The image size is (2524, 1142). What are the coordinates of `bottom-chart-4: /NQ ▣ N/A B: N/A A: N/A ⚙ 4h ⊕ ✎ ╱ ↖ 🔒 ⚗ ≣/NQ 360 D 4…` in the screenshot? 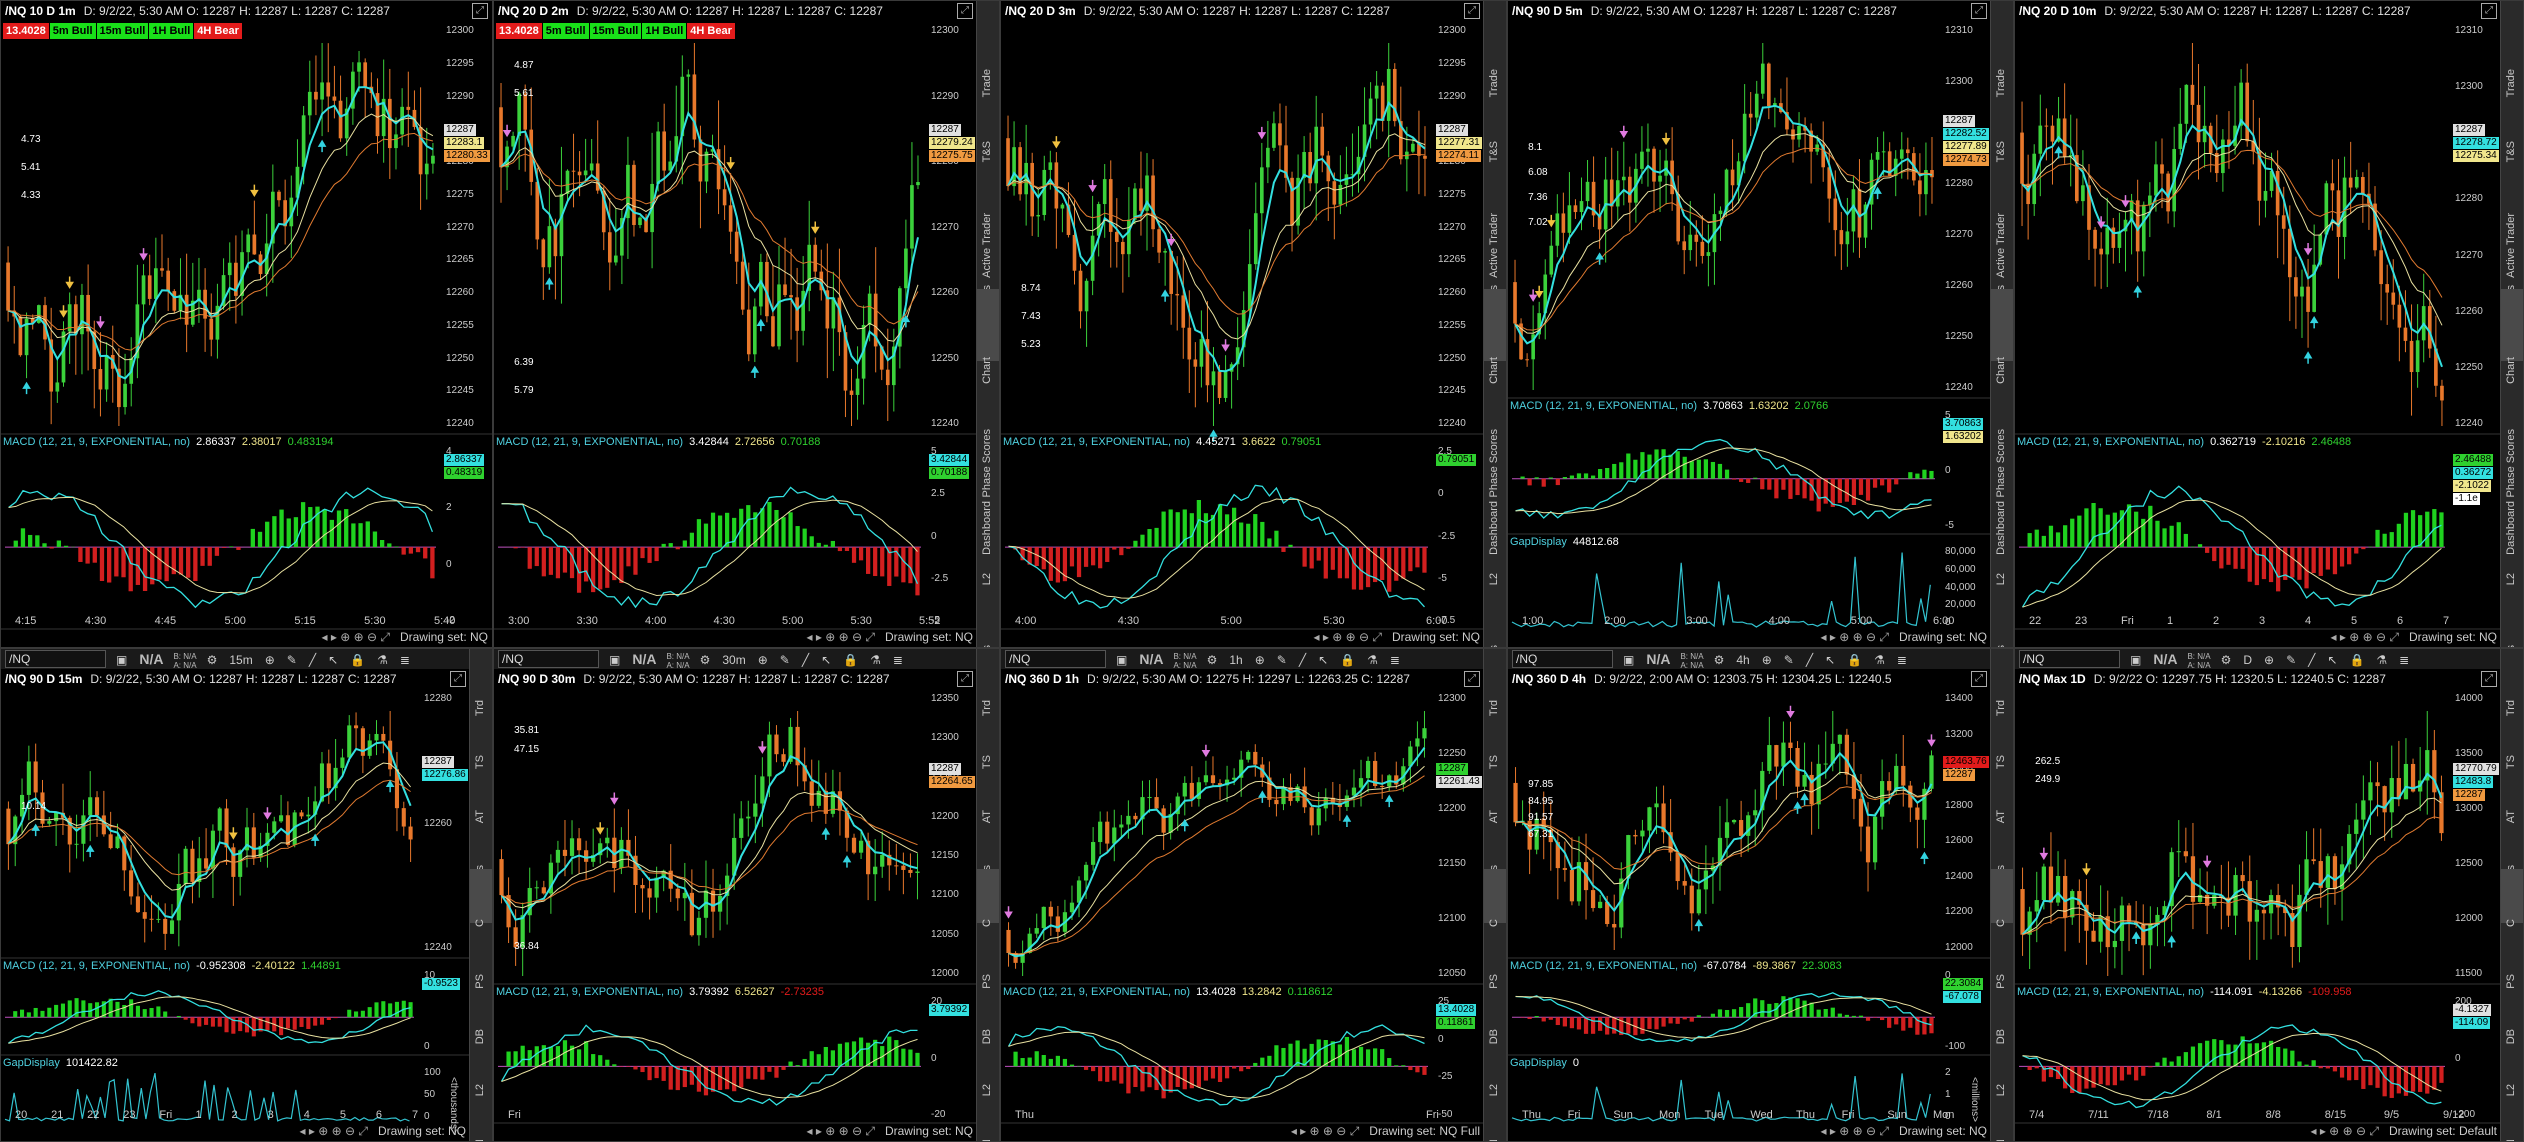 It's located at (1760, 895).